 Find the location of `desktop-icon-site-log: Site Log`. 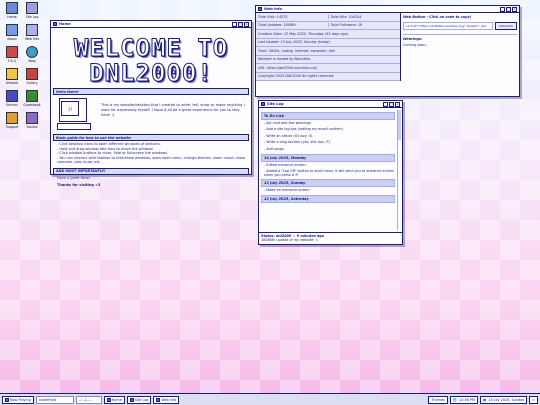

desktop-icon-site-log: Site Log is located at coordinates (32, 10).